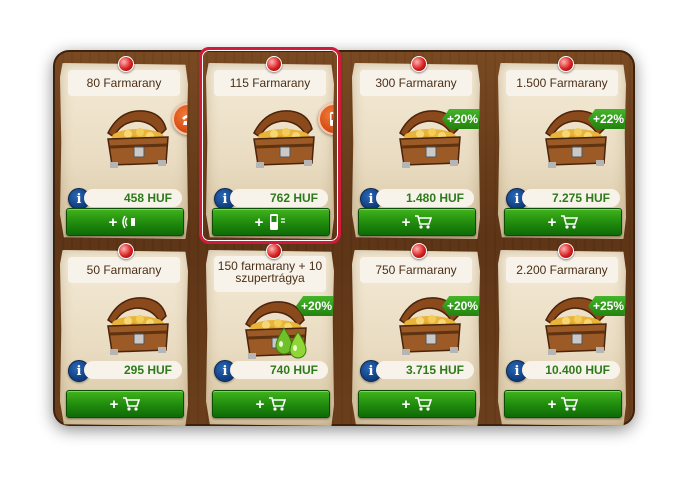 The image size is (687, 478). I want to click on offer-price: 3.715 HUF, so click(425, 370).